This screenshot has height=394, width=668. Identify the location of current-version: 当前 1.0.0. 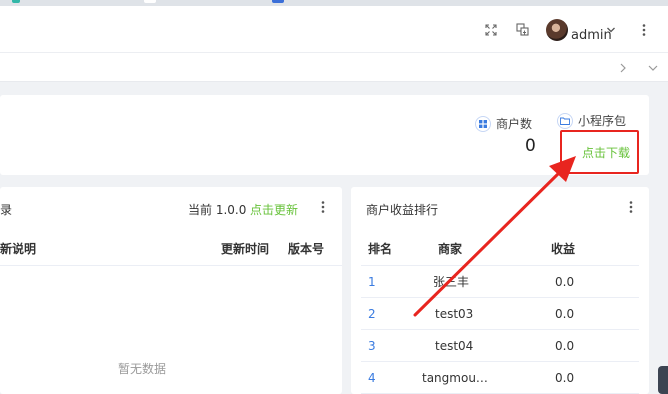
(217, 210).